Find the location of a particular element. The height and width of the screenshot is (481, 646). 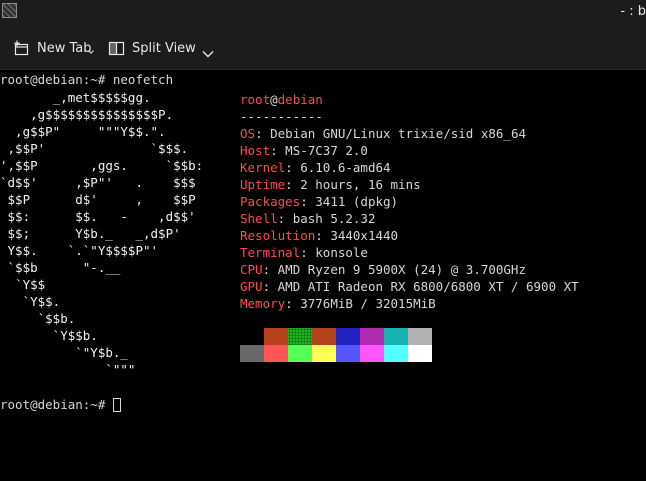

info-row-os: OS: Debian GNU/Linux trixie/sid x86_64 is located at coordinates (383, 133).